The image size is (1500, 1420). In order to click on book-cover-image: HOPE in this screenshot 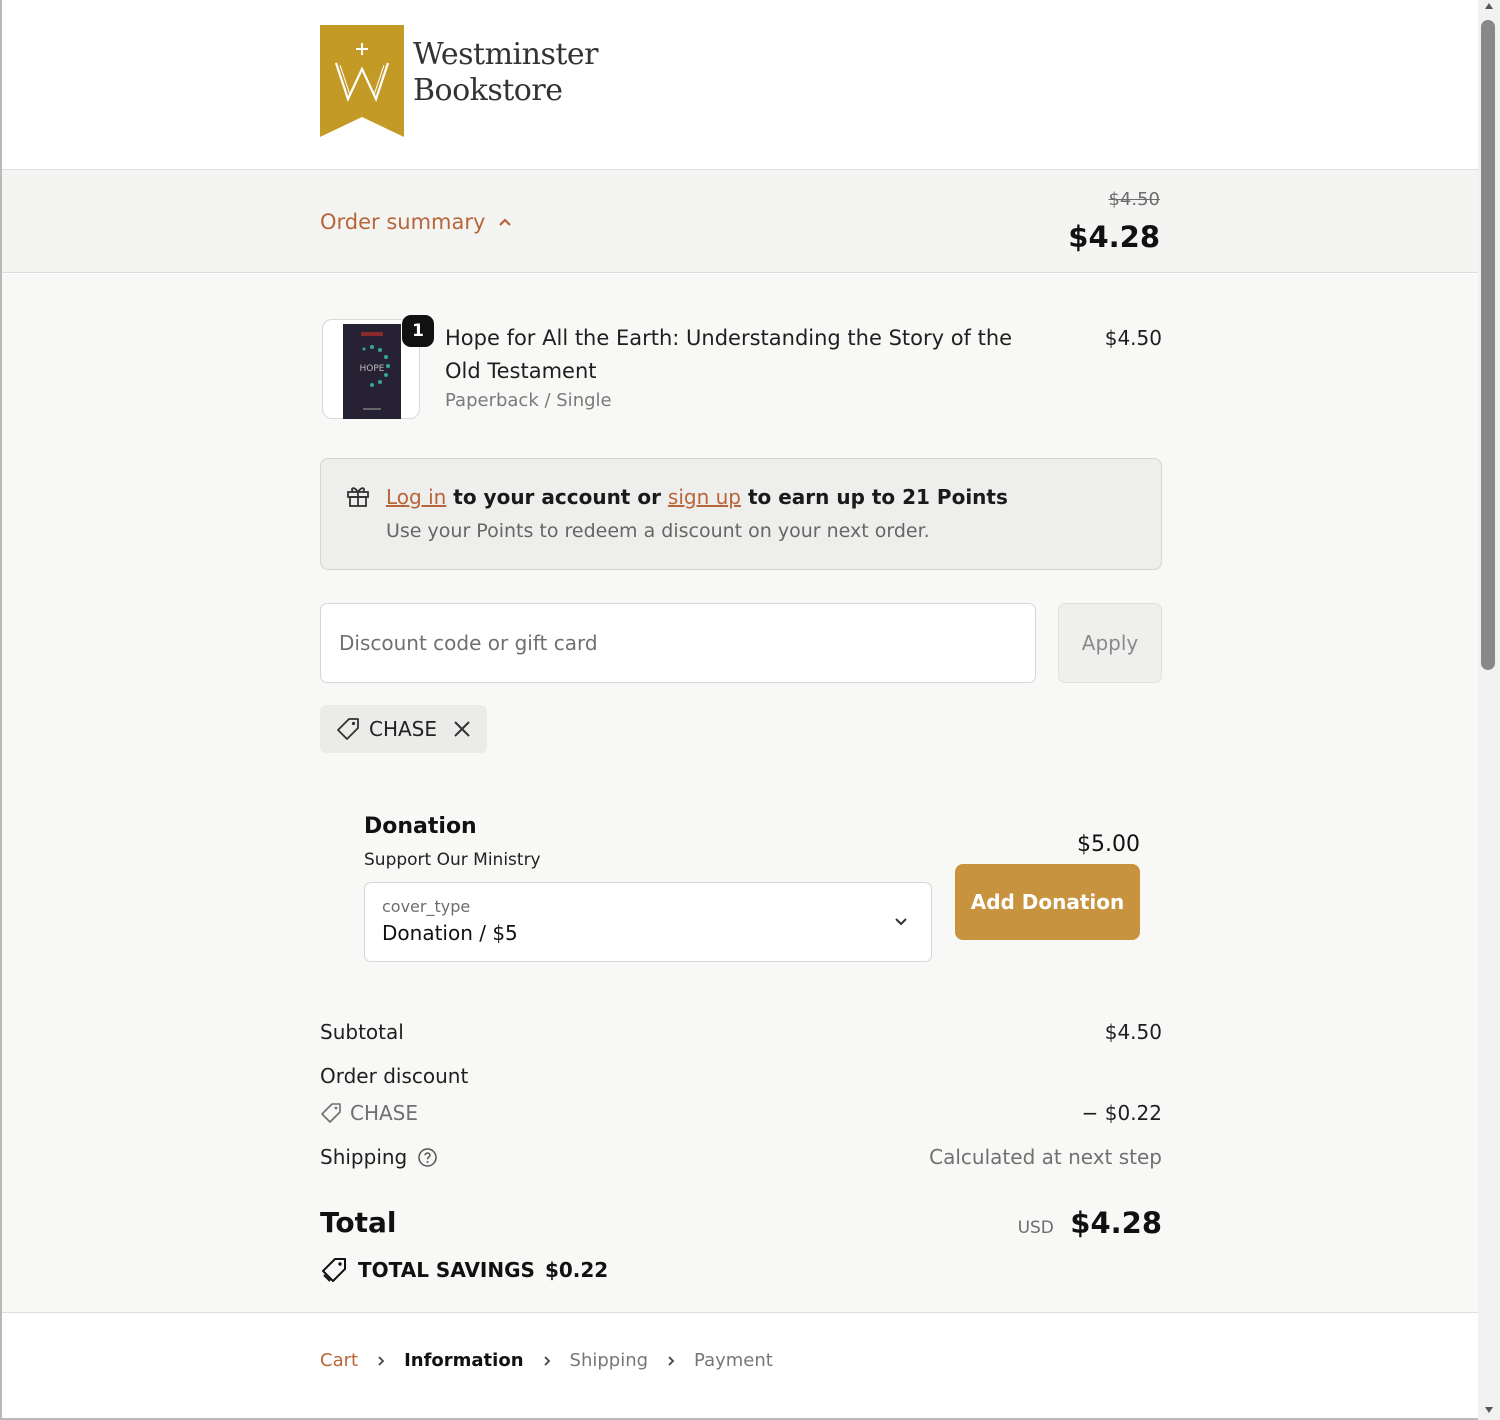, I will do `click(372, 371)`.